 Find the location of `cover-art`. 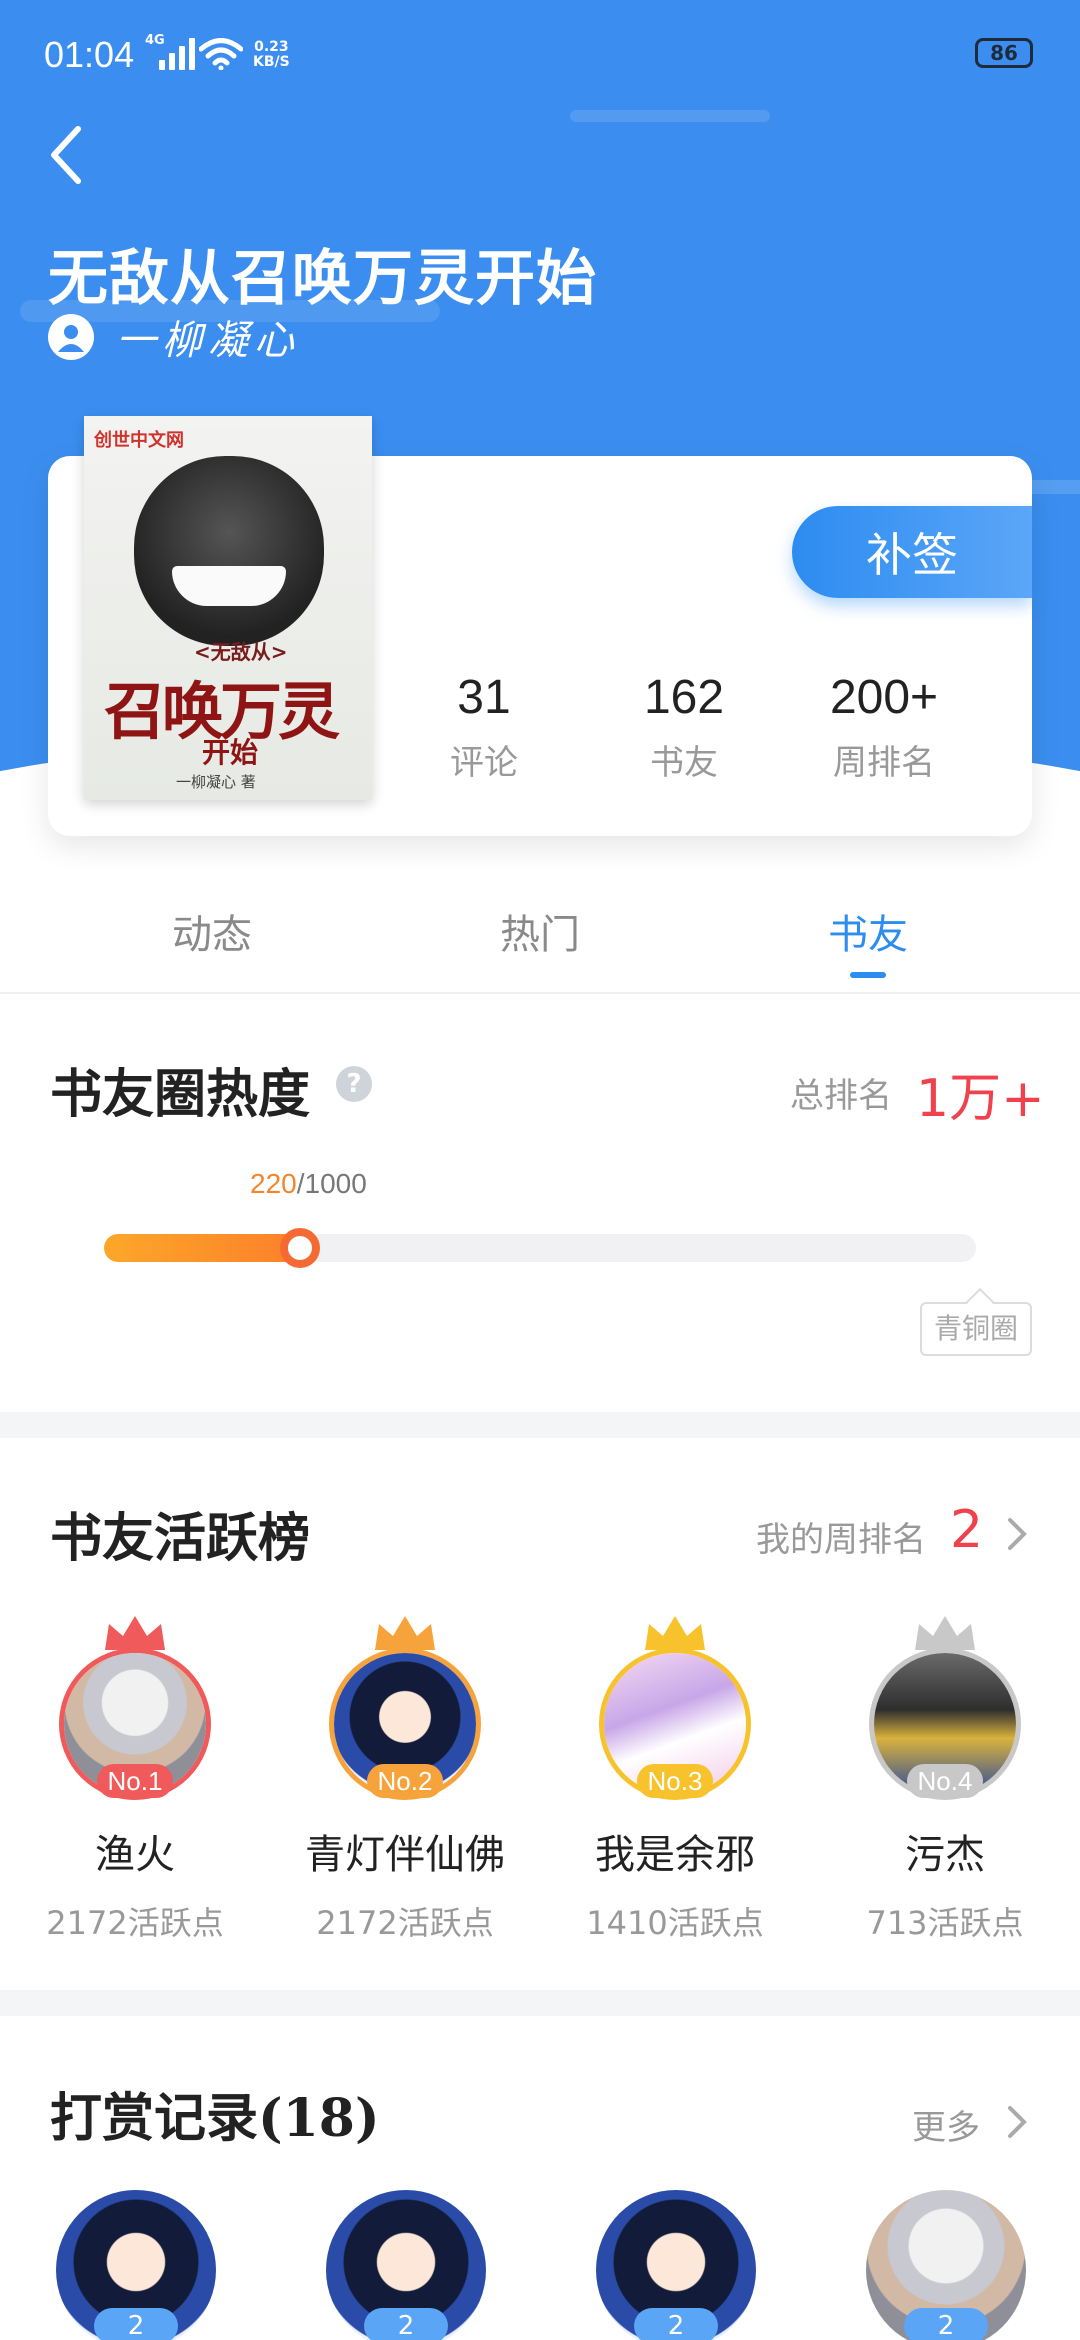

cover-art is located at coordinates (229, 551).